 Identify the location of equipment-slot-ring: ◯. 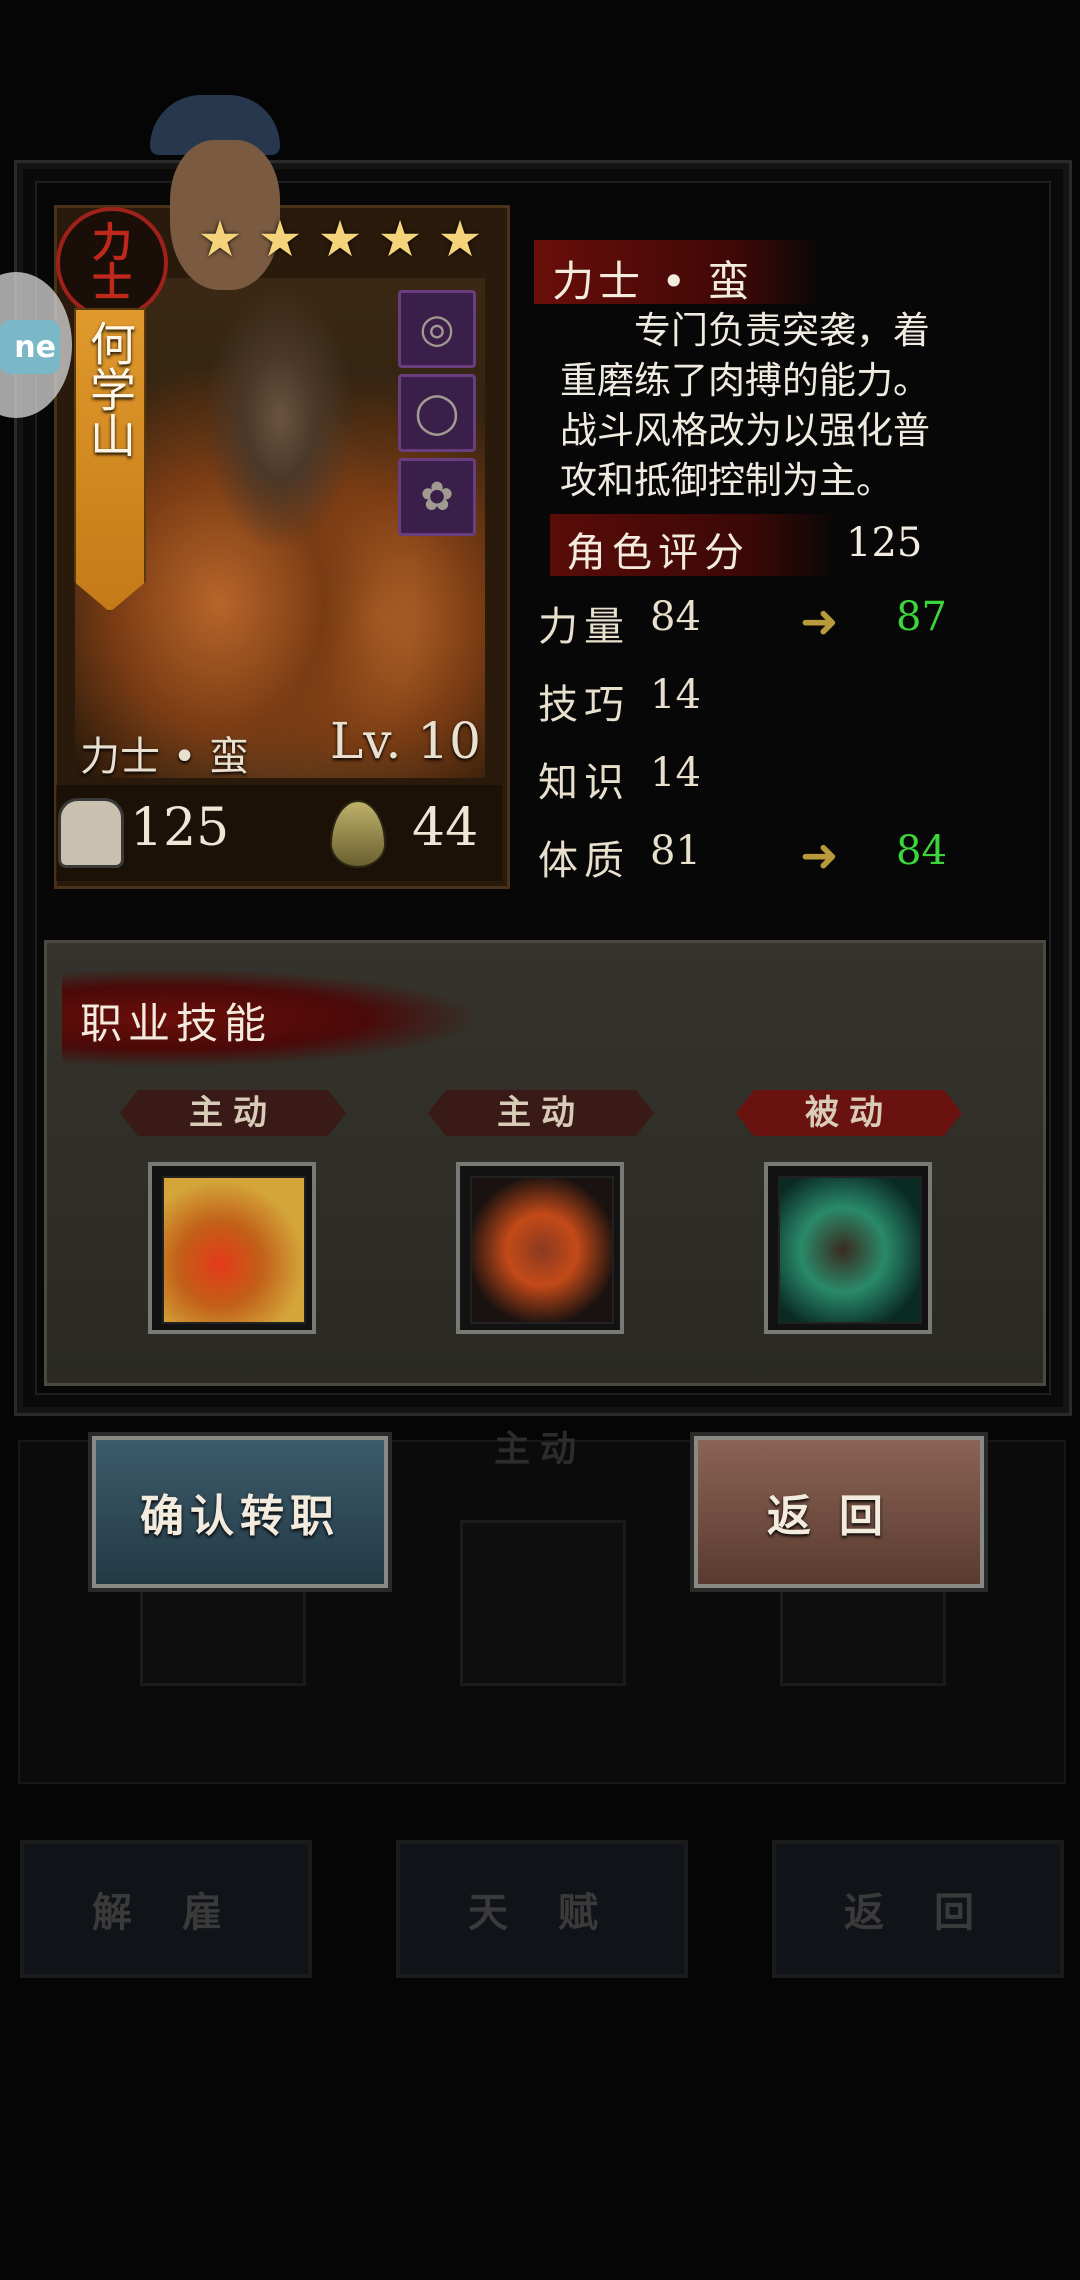
(437, 413).